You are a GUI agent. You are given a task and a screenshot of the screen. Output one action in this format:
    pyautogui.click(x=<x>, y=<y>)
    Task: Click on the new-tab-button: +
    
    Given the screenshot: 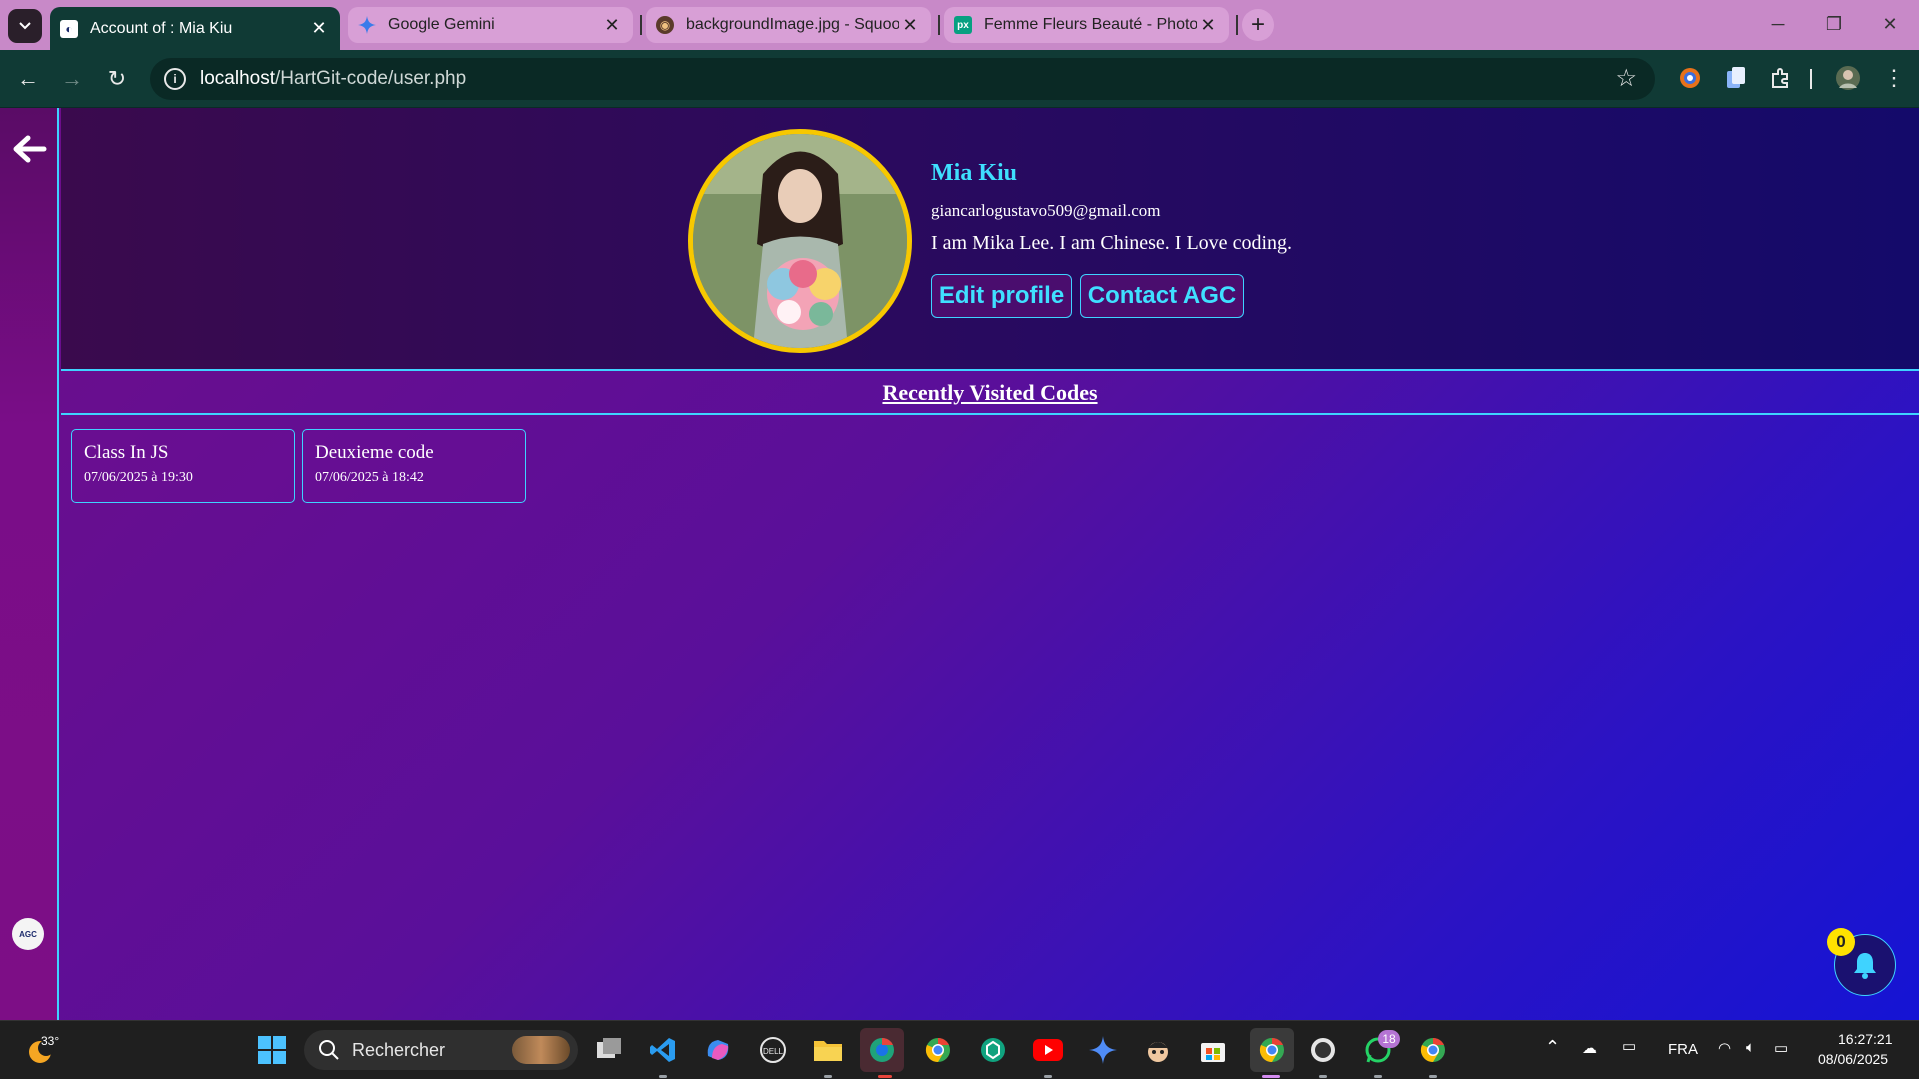 What is the action you would take?
    pyautogui.click(x=1258, y=25)
    